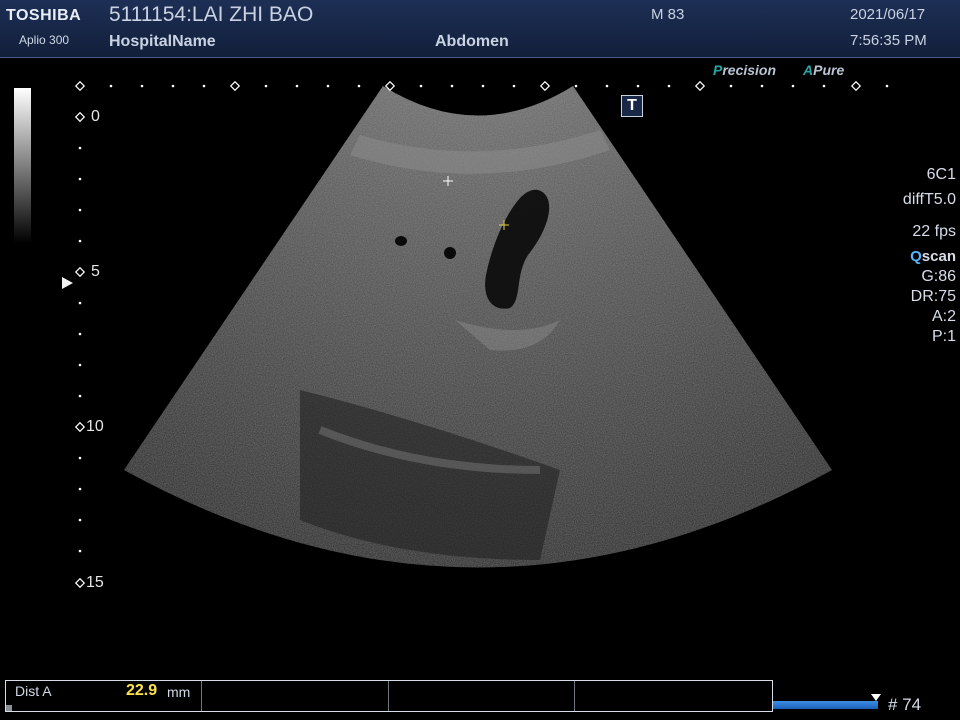 Image resolution: width=960 pixels, height=720 pixels. What do you see at coordinates (9, 708) in the screenshot?
I see `corner-tick-icon` at bounding box center [9, 708].